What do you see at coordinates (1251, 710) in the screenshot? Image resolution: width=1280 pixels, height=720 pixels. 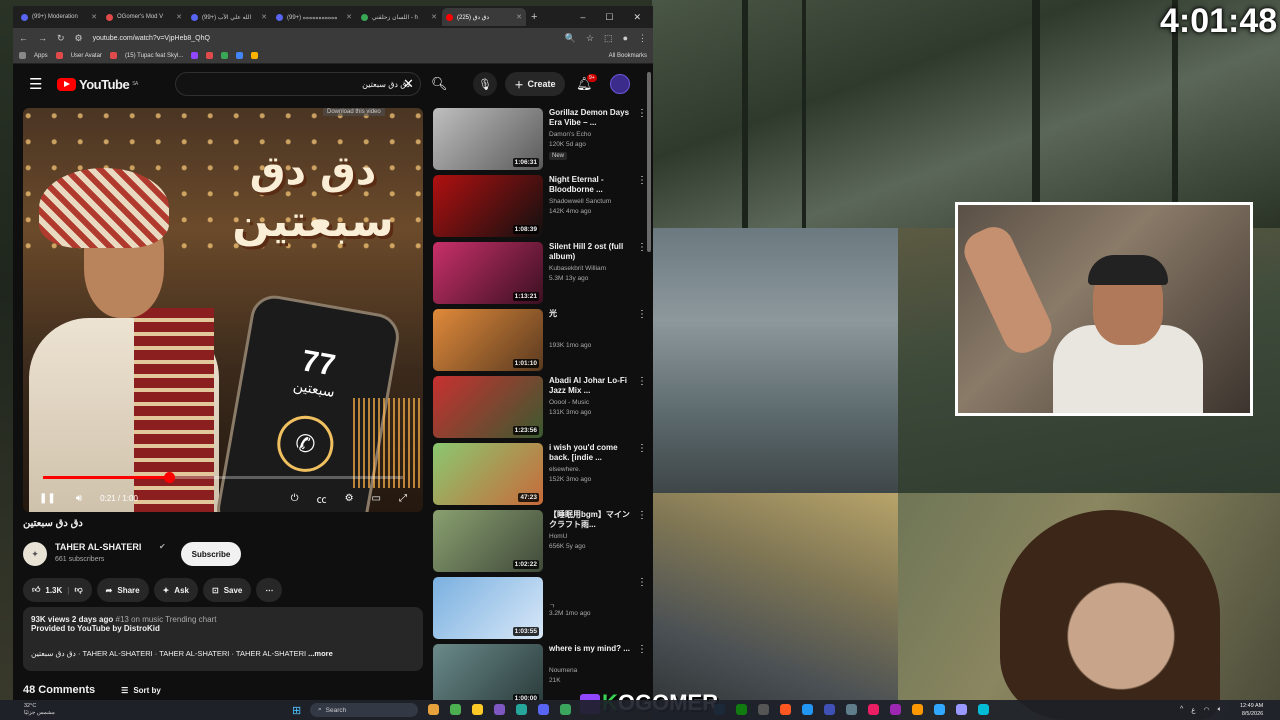 I see `system-clock: 12:49 AM 8/5/2026` at bounding box center [1251, 710].